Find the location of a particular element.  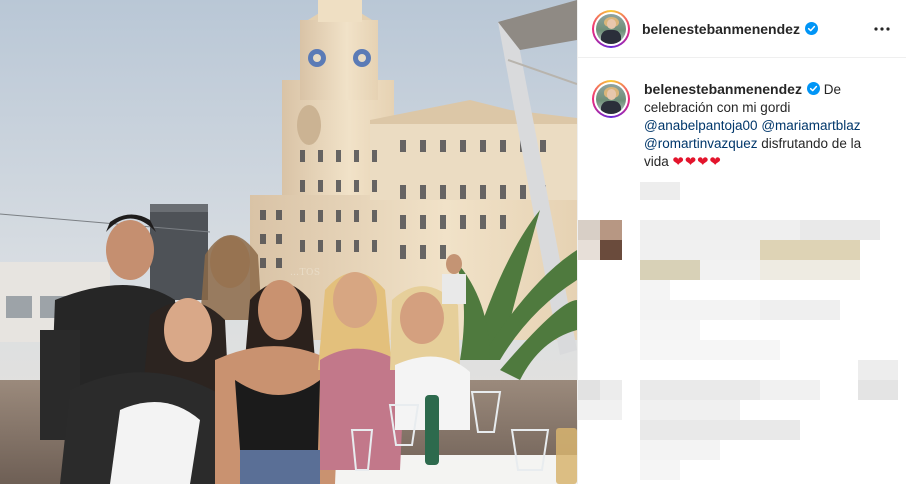

caption-avatar is located at coordinates (611, 99).